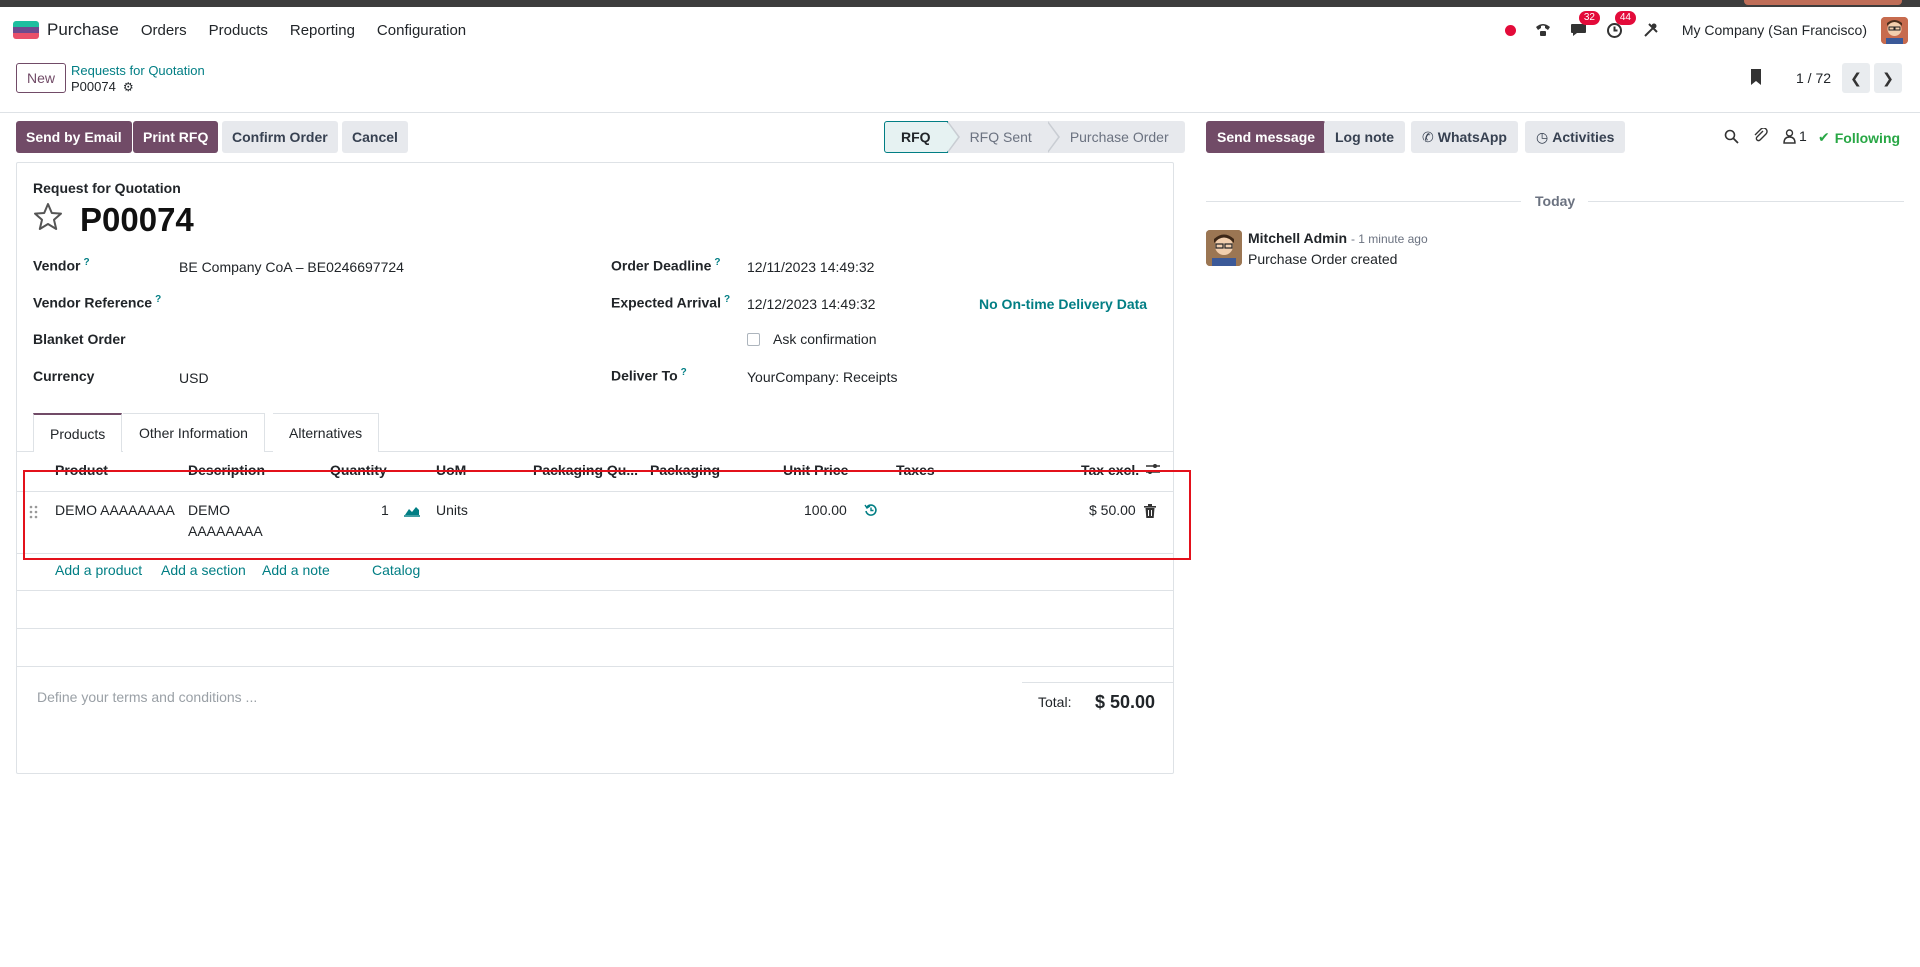 This screenshot has height=967, width=1920. What do you see at coordinates (396, 570) in the screenshot?
I see `catalog-link: Catalog` at bounding box center [396, 570].